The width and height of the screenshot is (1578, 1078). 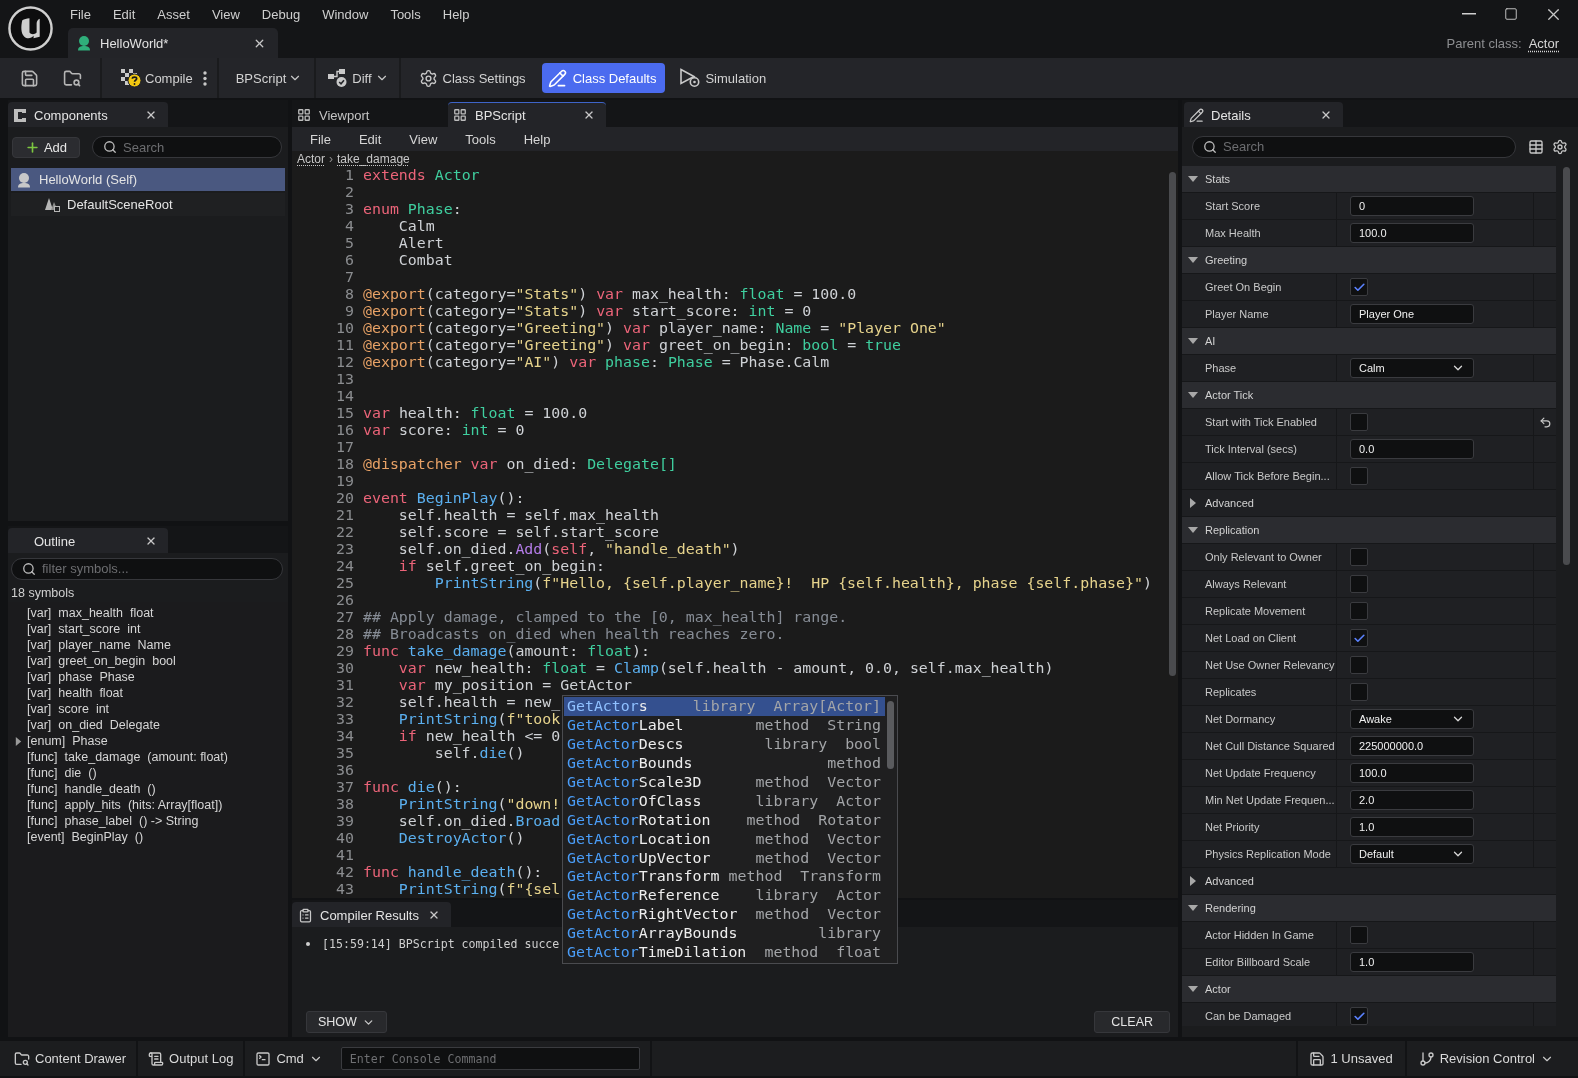 I want to click on value-field: Player One, so click(x=1412, y=314).